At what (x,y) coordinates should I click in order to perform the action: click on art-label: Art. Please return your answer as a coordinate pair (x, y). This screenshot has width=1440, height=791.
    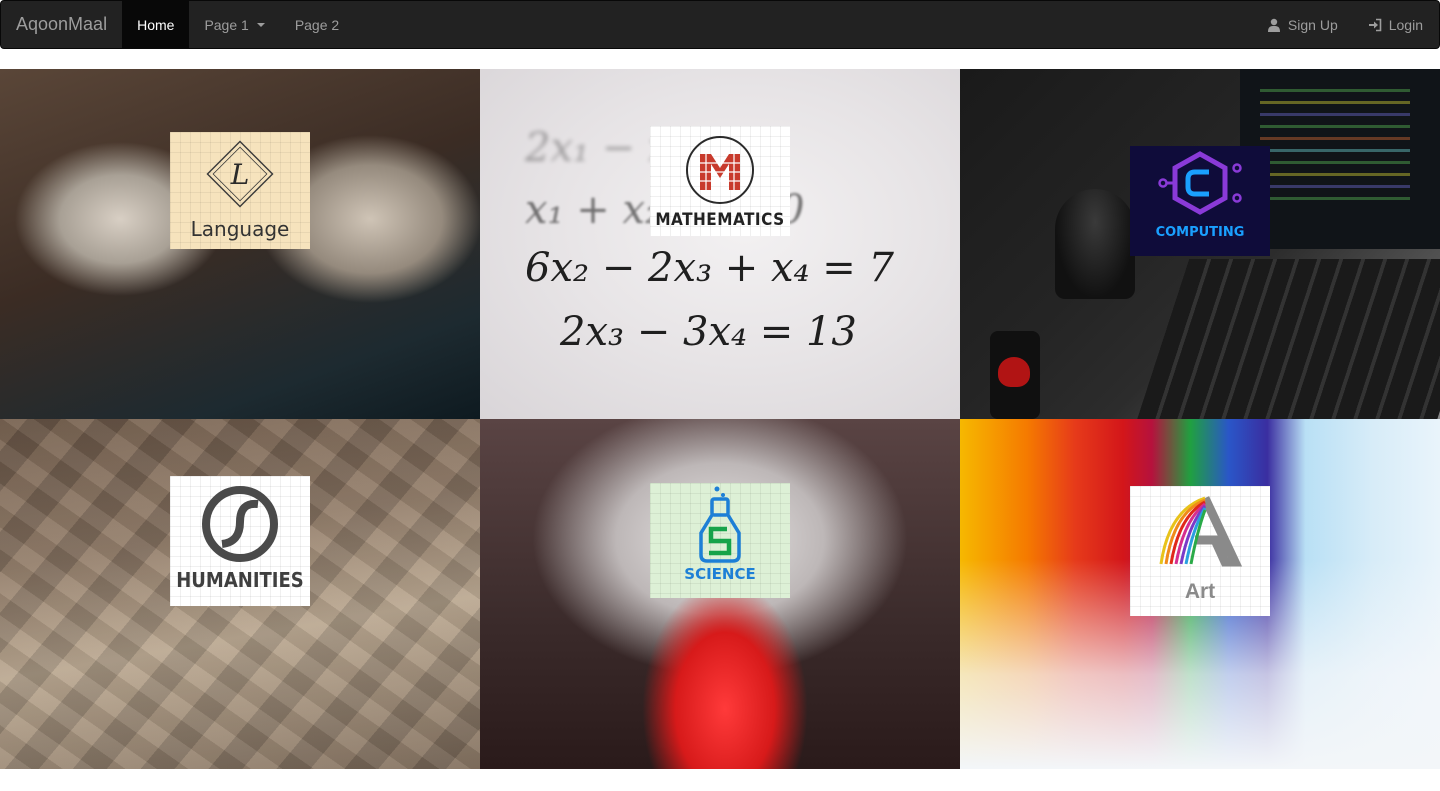
    Looking at the image, I should click on (1200, 591).